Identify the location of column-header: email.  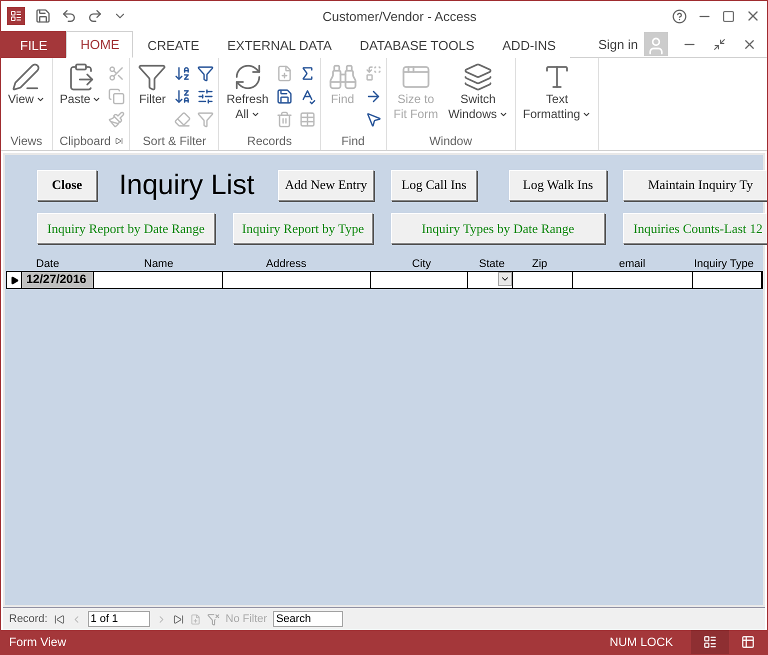
(632, 264).